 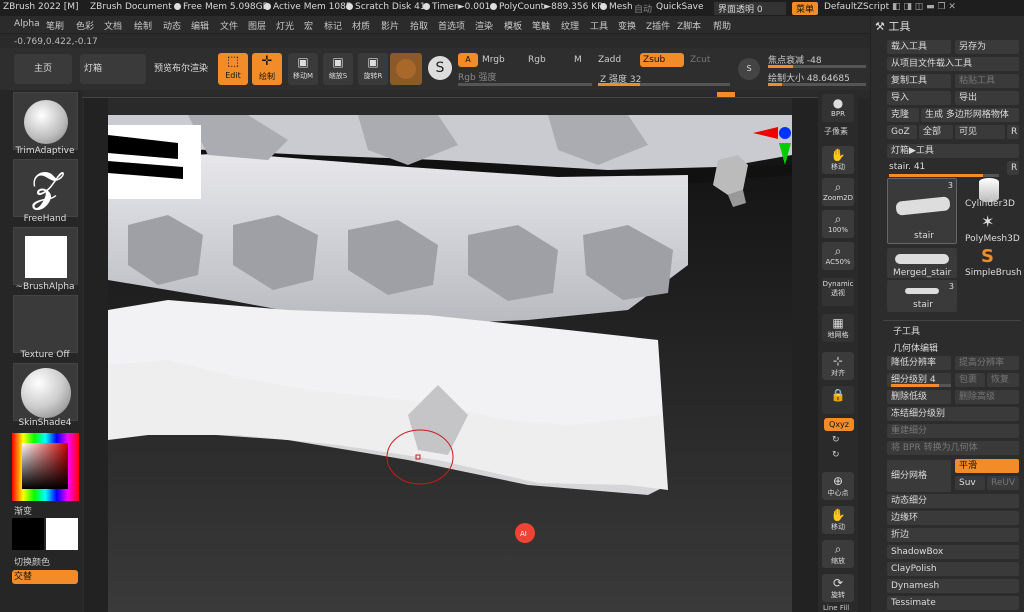 I want to click on bpr-button: ● BPR, so click(x=838, y=108).